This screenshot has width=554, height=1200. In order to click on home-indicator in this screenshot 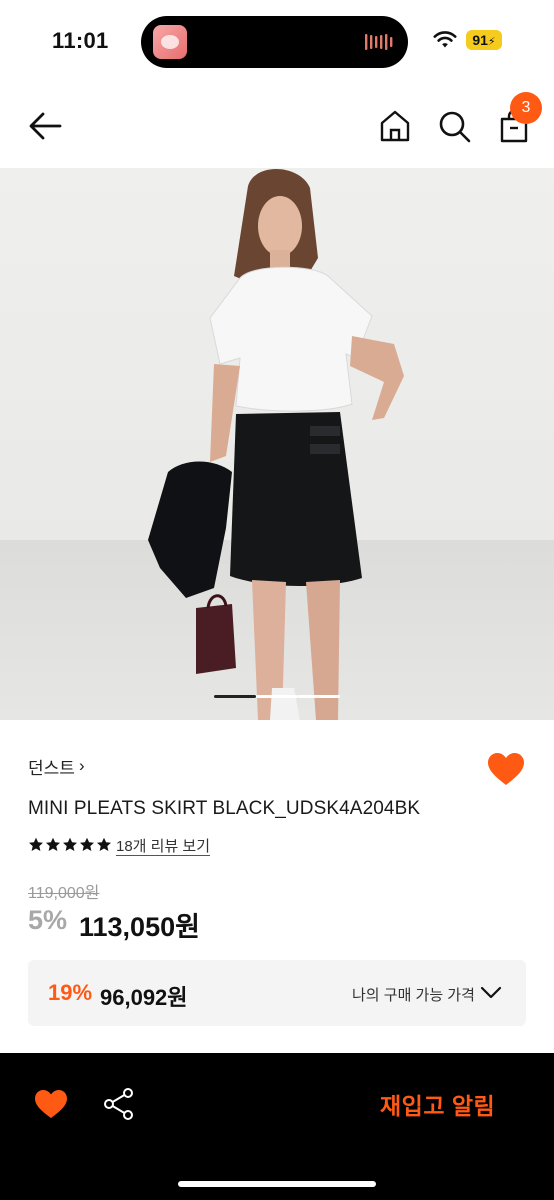, I will do `click(277, 1184)`.